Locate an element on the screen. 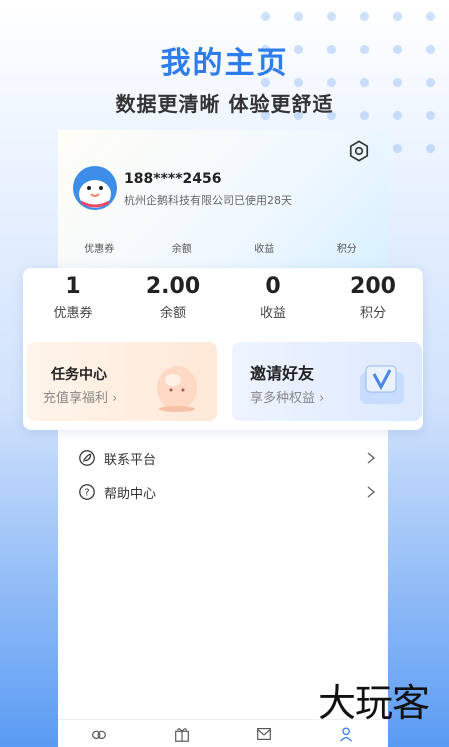 The width and height of the screenshot is (449, 747). stat-balance: 2.00 余额 is located at coordinates (173, 297).